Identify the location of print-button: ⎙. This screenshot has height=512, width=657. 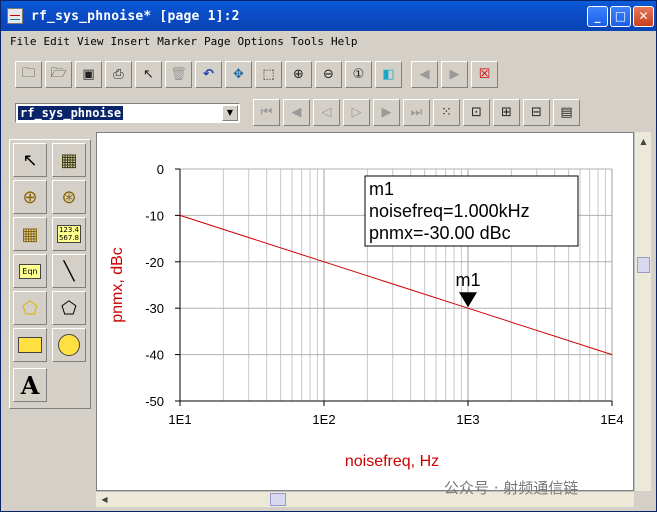
(118, 74).